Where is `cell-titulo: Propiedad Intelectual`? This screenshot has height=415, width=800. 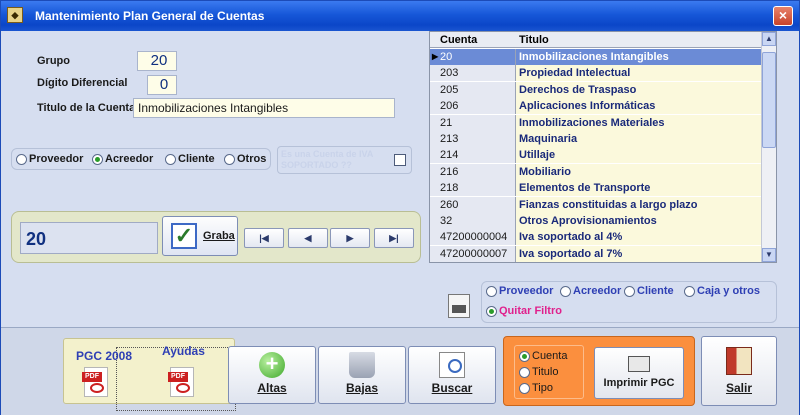
cell-titulo: Propiedad Intelectual is located at coordinates (639, 73).